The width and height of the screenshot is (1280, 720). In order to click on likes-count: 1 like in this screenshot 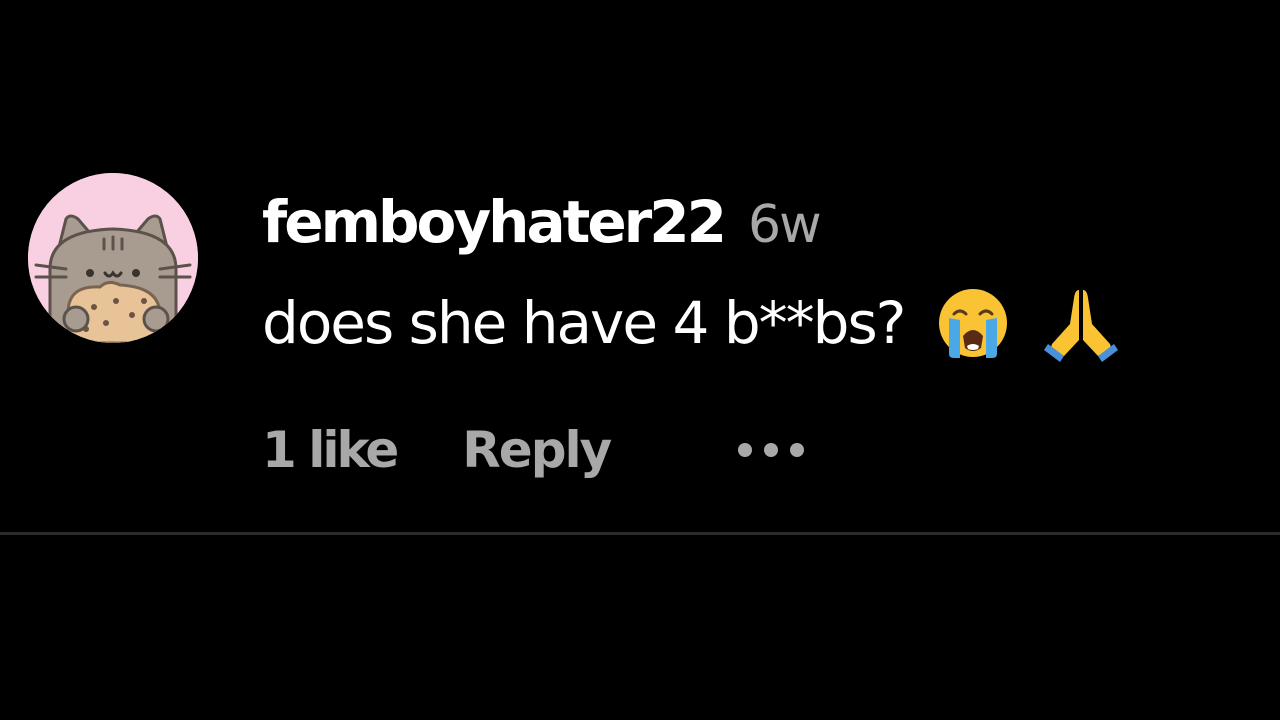, I will do `click(330, 450)`.